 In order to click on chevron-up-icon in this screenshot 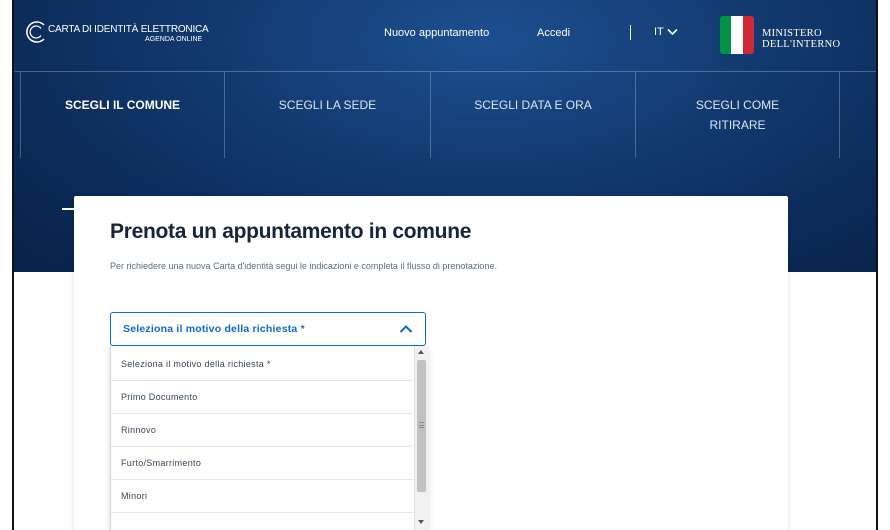, I will do `click(406, 329)`.